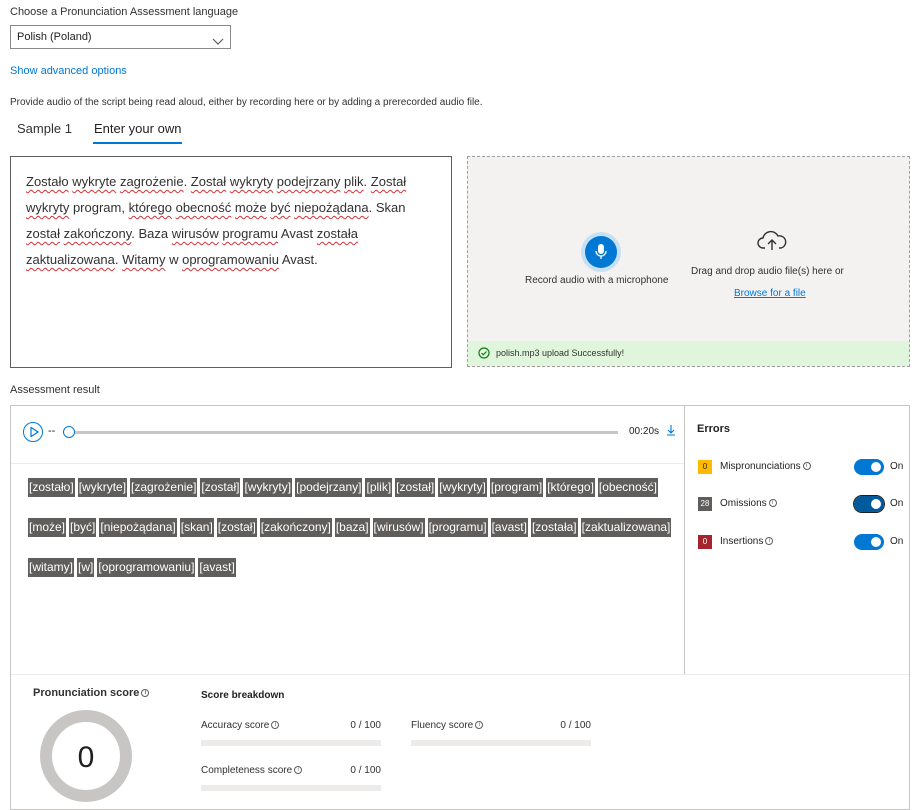 Image resolution: width=917 pixels, height=810 pixels. I want to click on play-icon, so click(34, 432).